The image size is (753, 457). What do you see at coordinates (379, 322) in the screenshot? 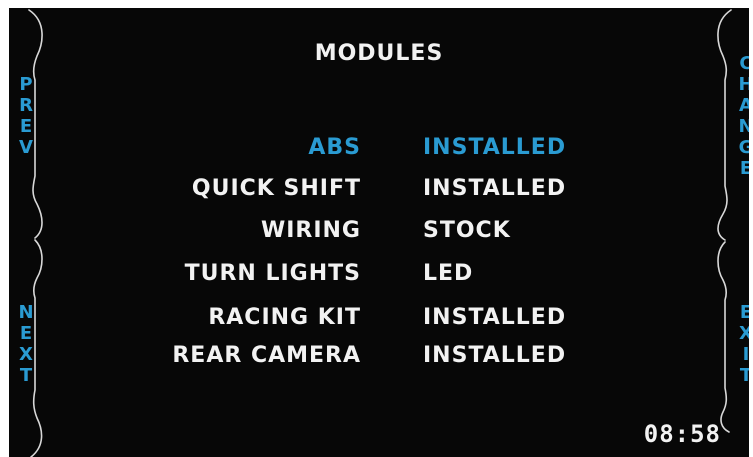
I see `module-row: RACING KIT INSTALLED` at bounding box center [379, 322].